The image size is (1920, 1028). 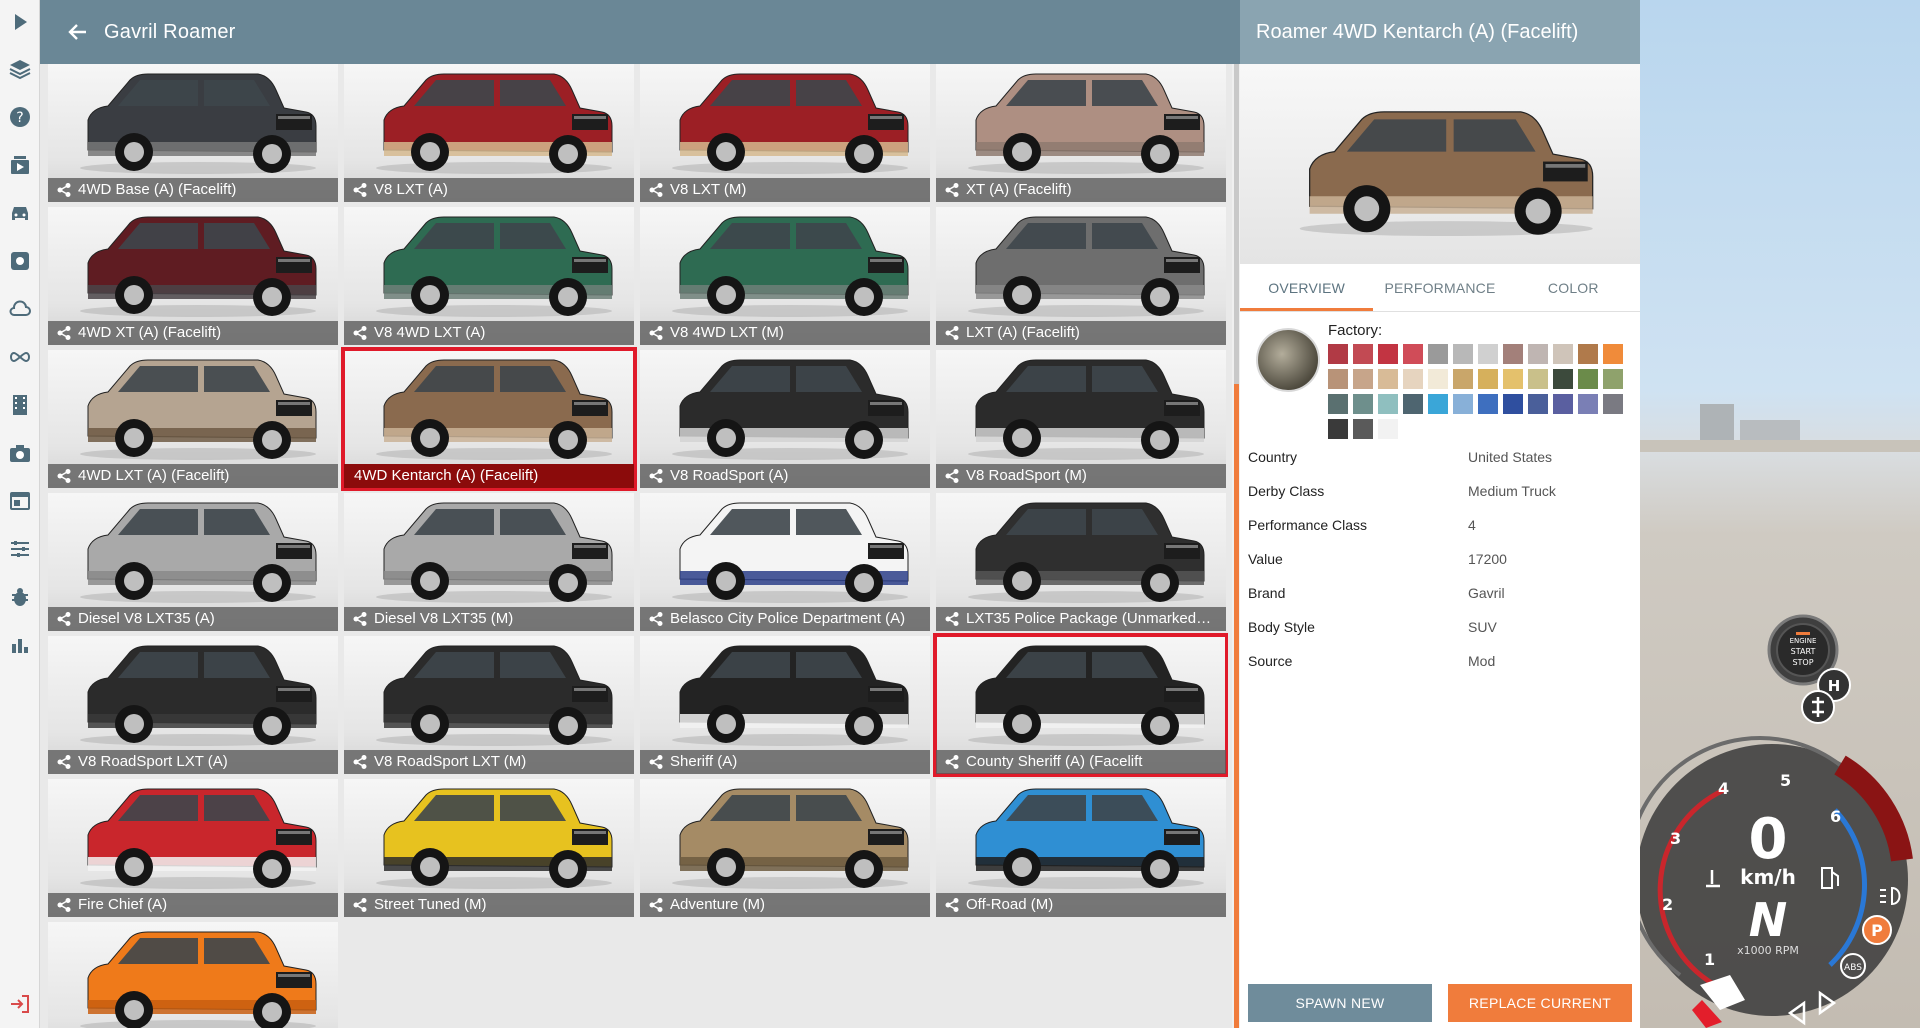 I want to click on vehicle-config-label: 4WD Kentarch (A) (Facelift), so click(x=489, y=476).